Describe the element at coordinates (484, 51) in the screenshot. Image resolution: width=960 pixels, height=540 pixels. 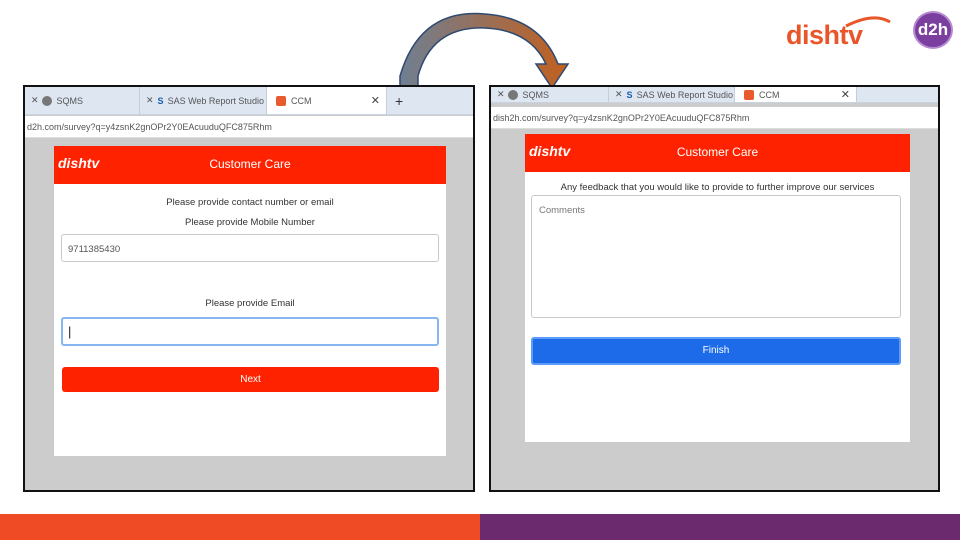
I see `curved-arrow-icon` at that location.